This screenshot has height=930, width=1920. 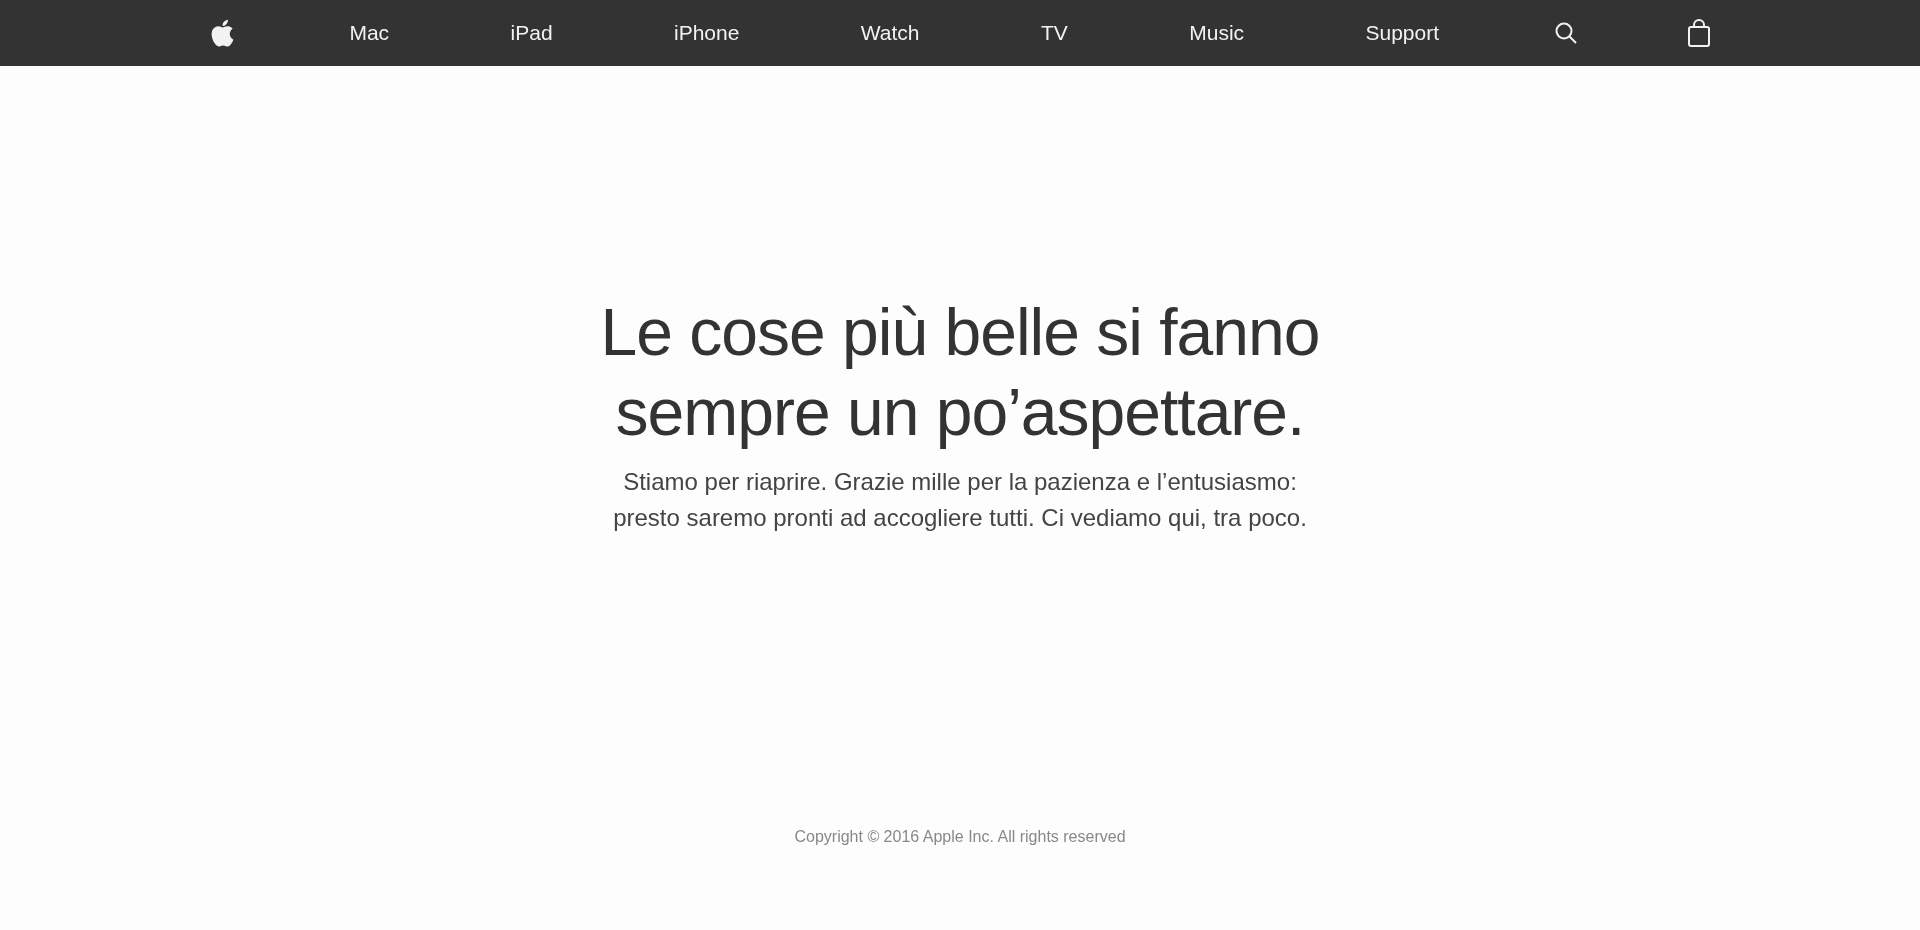 I want to click on search-icon, so click(x=1566, y=33).